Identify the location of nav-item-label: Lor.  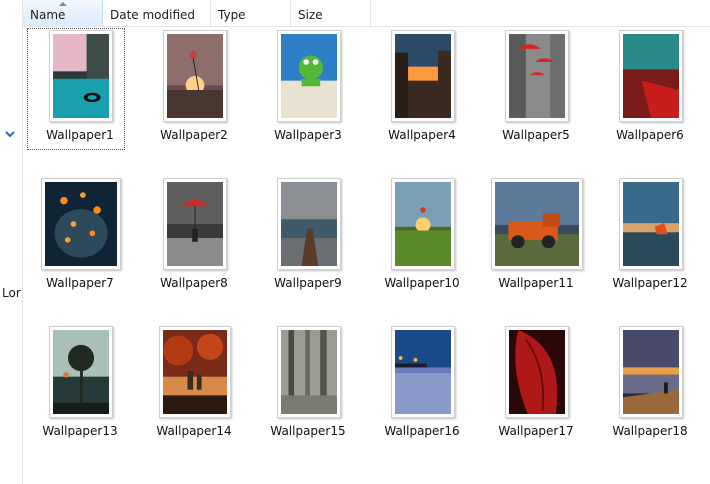
(11, 293).